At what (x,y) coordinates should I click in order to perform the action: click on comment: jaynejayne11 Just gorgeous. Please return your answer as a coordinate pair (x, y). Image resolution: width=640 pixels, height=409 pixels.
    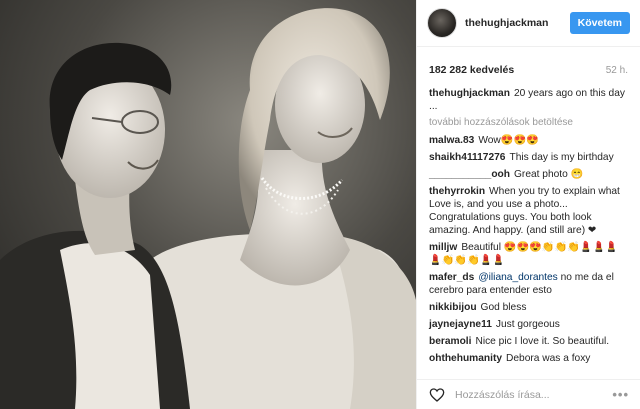
    Looking at the image, I should click on (528, 324).